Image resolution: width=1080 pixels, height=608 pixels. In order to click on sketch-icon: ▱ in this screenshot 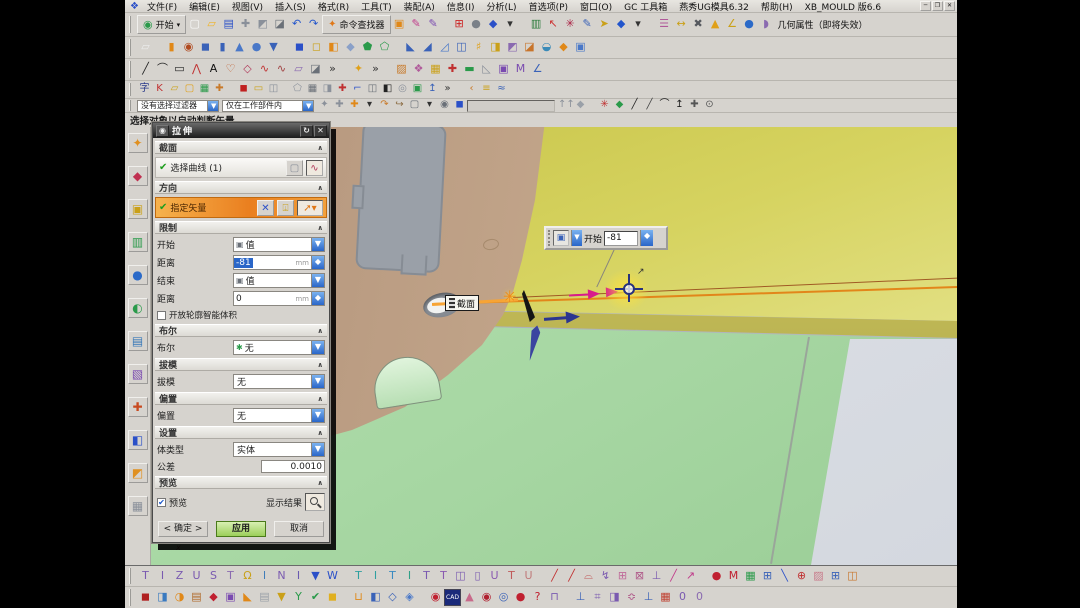, I will do `click(145, 47)`.